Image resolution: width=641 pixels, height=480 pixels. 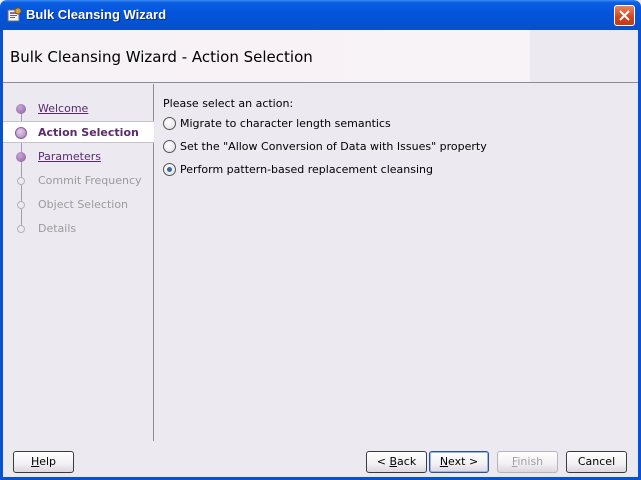 What do you see at coordinates (57, 228) in the screenshot?
I see `step-label: Details` at bounding box center [57, 228].